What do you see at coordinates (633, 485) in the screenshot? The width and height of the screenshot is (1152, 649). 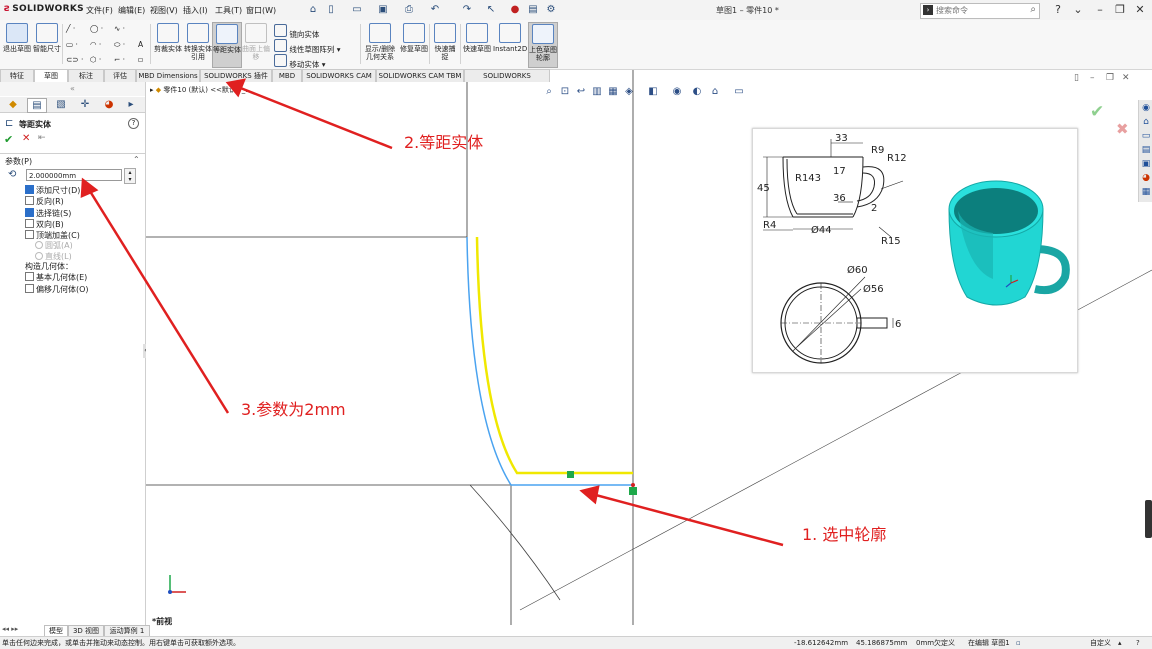 I see `sketch-origin-point` at bounding box center [633, 485].